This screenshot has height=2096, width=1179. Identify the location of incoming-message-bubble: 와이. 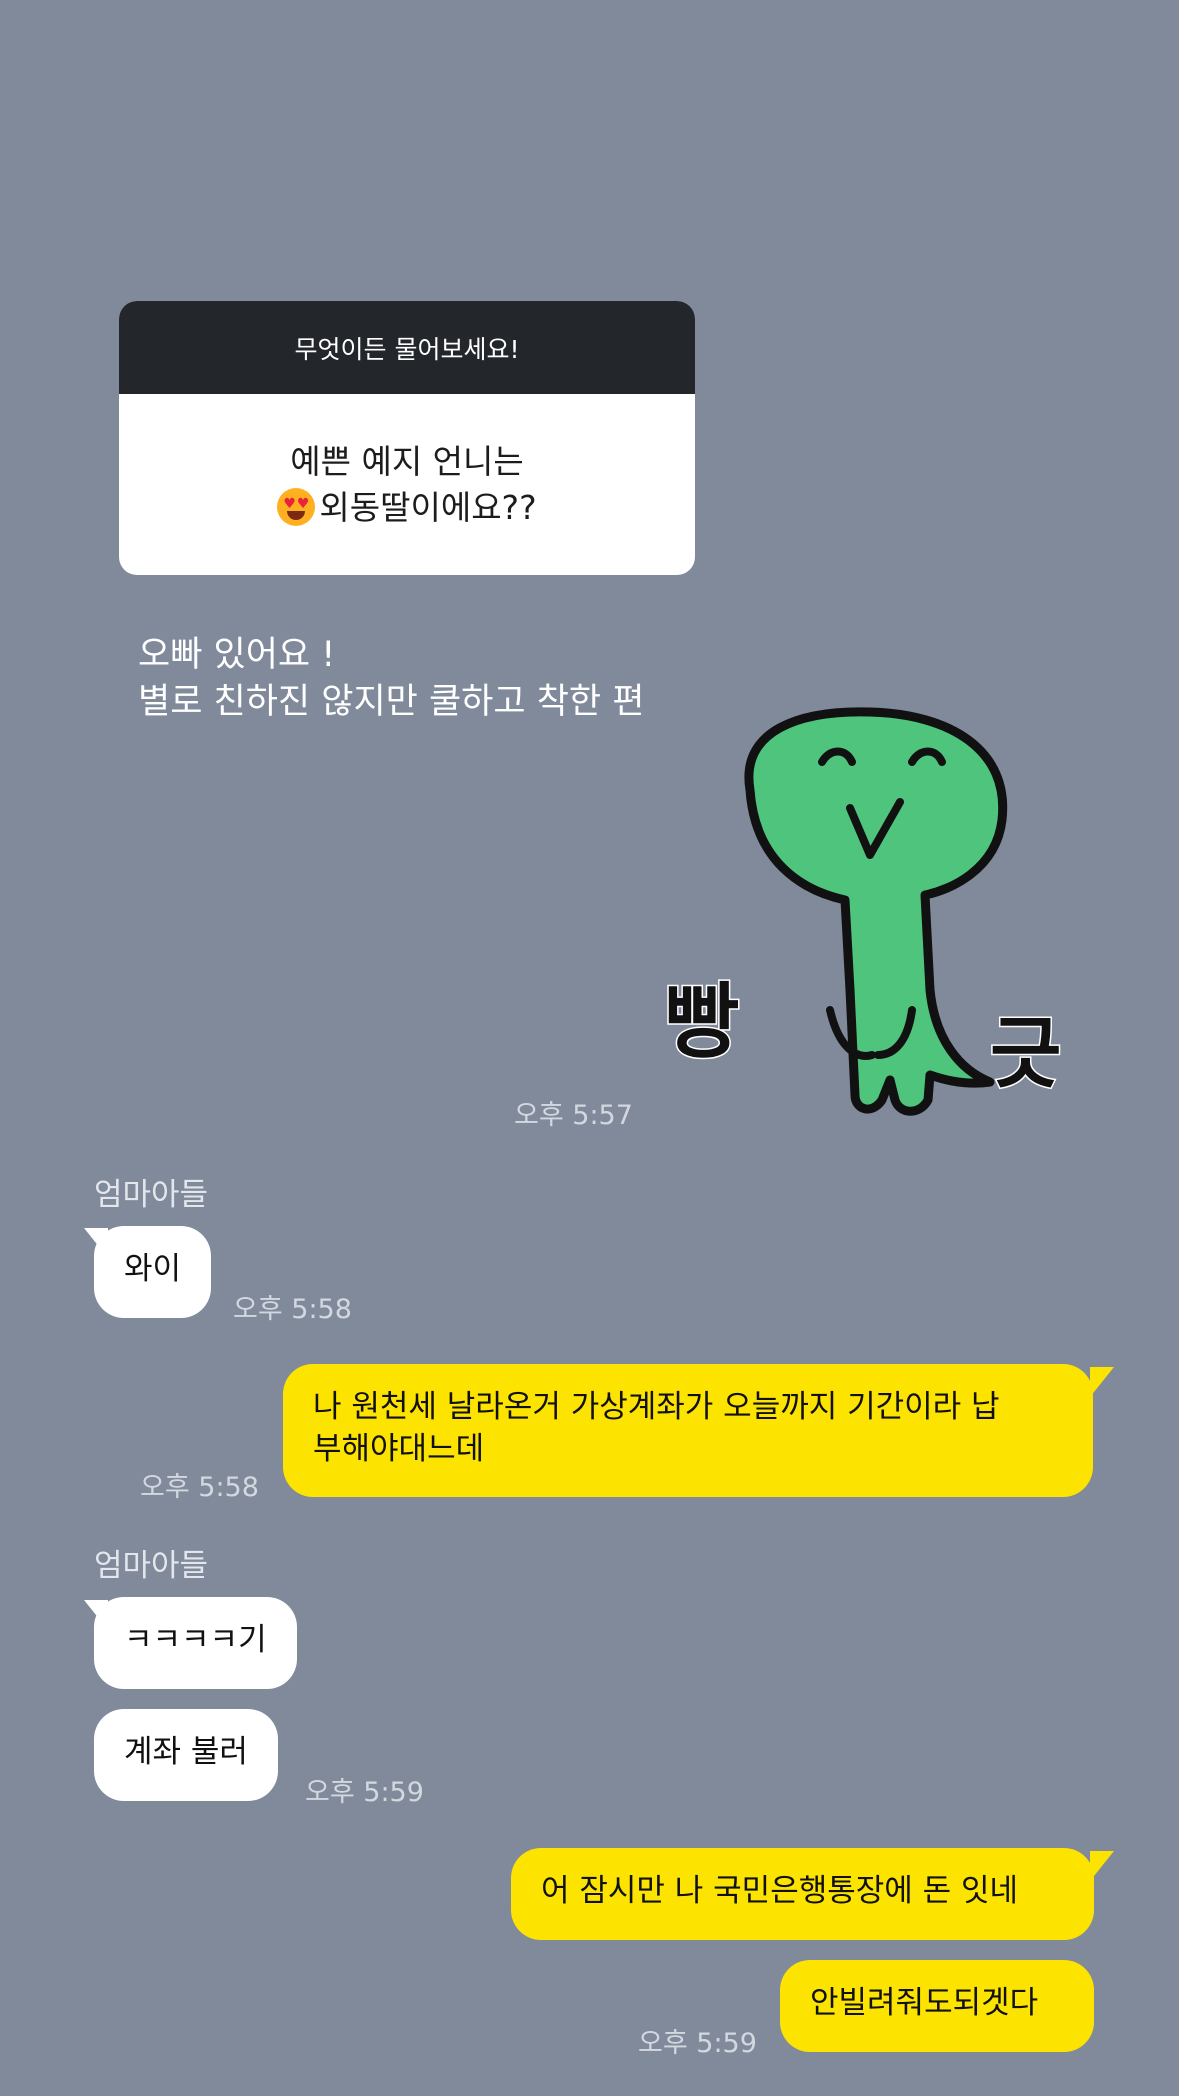
(153, 1272).